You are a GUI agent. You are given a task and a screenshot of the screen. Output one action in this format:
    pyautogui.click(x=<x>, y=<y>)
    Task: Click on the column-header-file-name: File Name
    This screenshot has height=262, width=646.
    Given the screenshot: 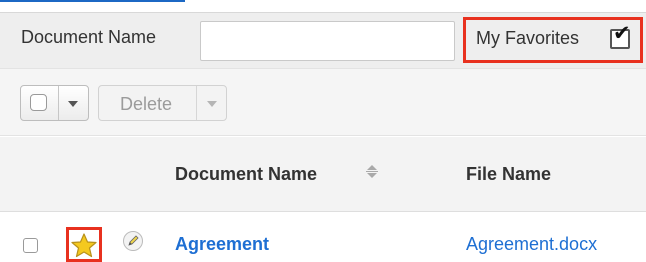 What is the action you would take?
    pyautogui.click(x=508, y=174)
    